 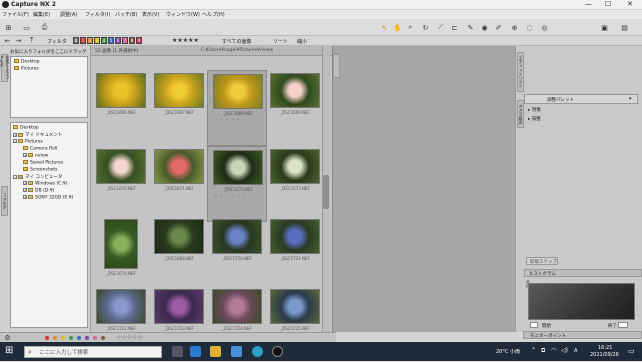 I want to click on tree-screenshots: Screenshots, so click(x=40, y=170).